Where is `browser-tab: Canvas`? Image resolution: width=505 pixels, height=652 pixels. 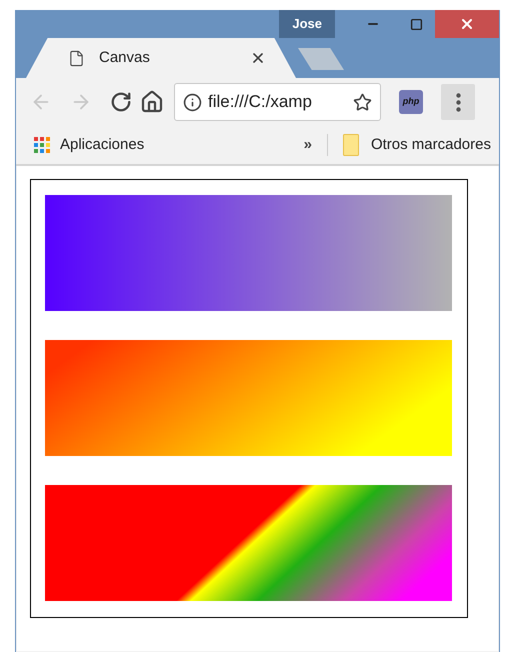 browser-tab: Canvas is located at coordinates (161, 58).